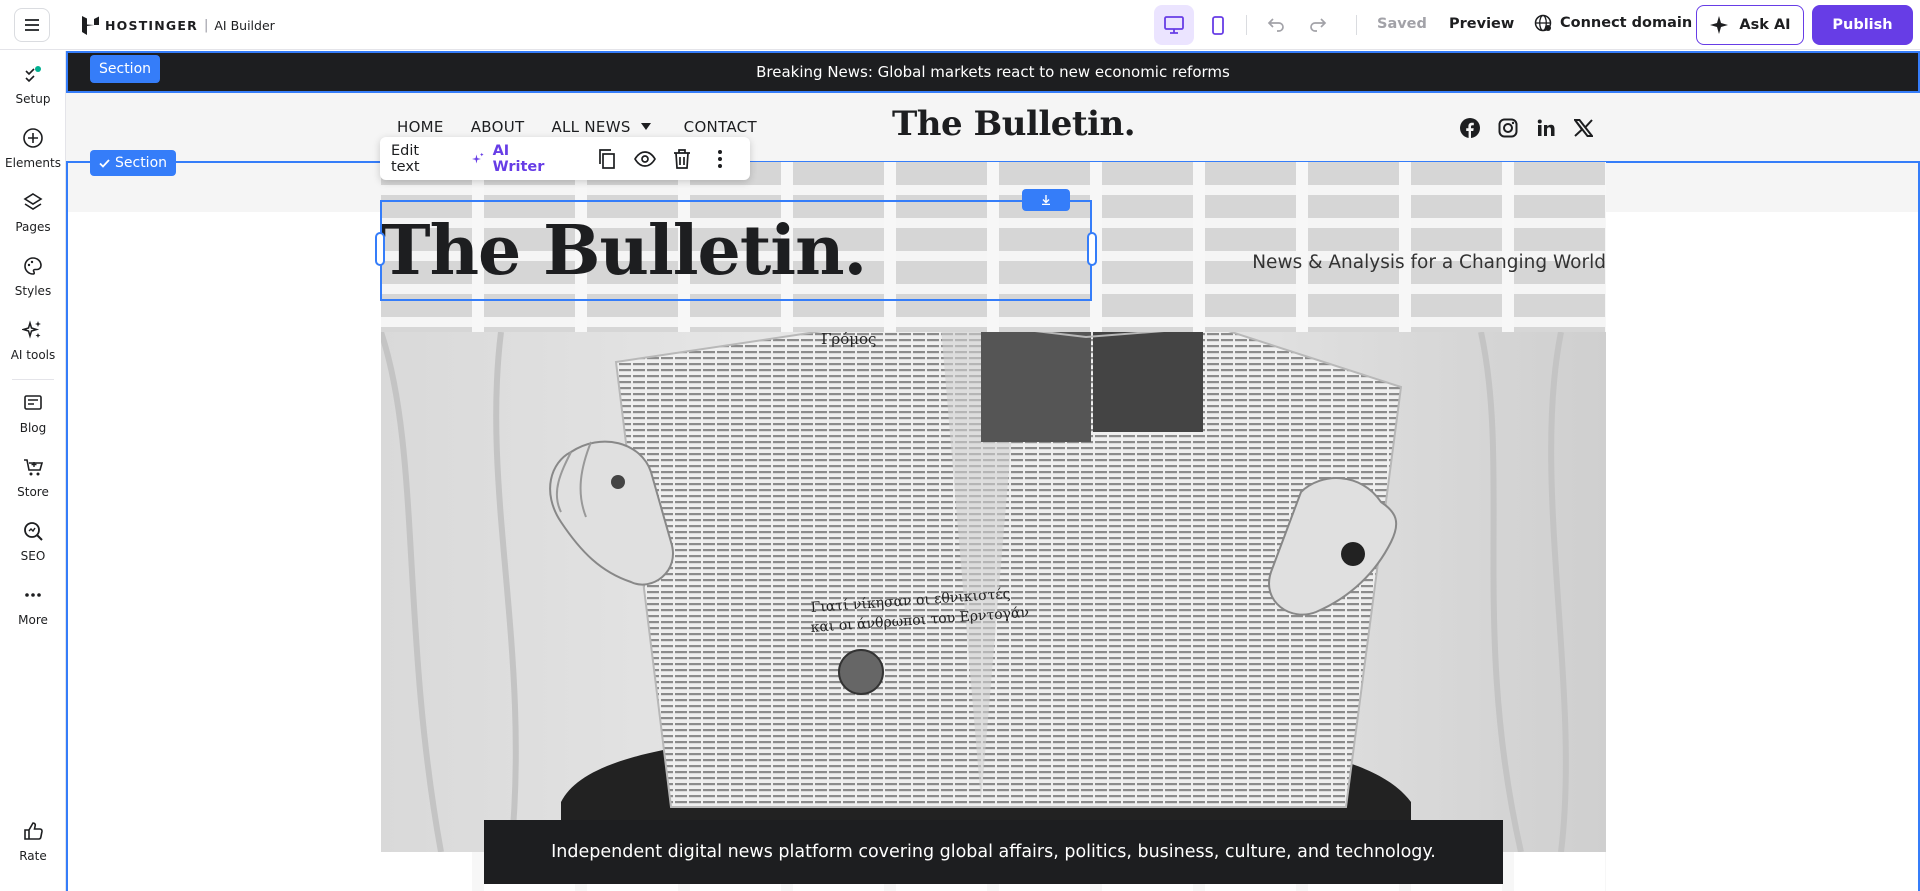 The image size is (1920, 891). What do you see at coordinates (1862, 25) in the screenshot?
I see `publish-button: Publish` at bounding box center [1862, 25].